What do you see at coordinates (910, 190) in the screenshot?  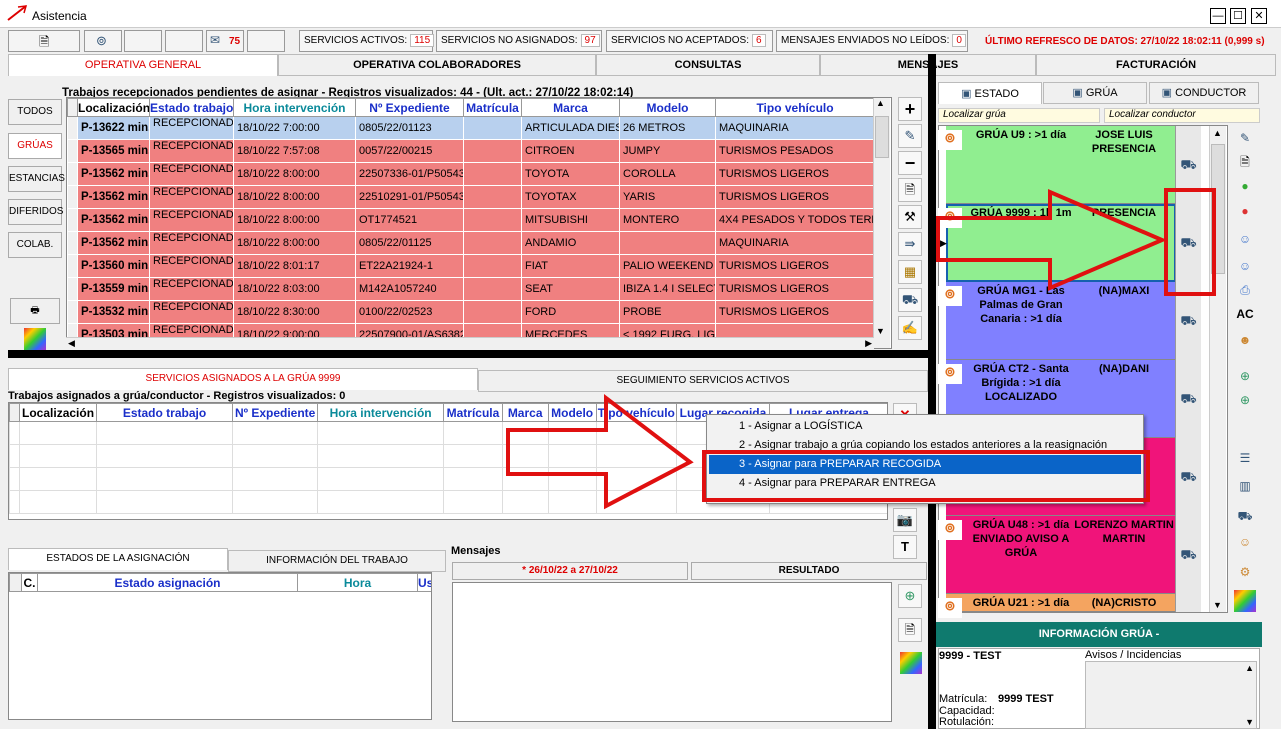 I see `report-icon: 🗎` at bounding box center [910, 190].